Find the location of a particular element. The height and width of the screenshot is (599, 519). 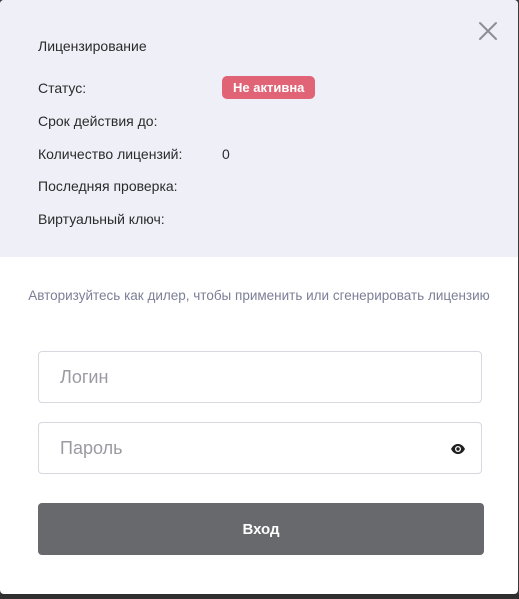

last-check-label: Последняя проверка: is located at coordinates (108, 186).